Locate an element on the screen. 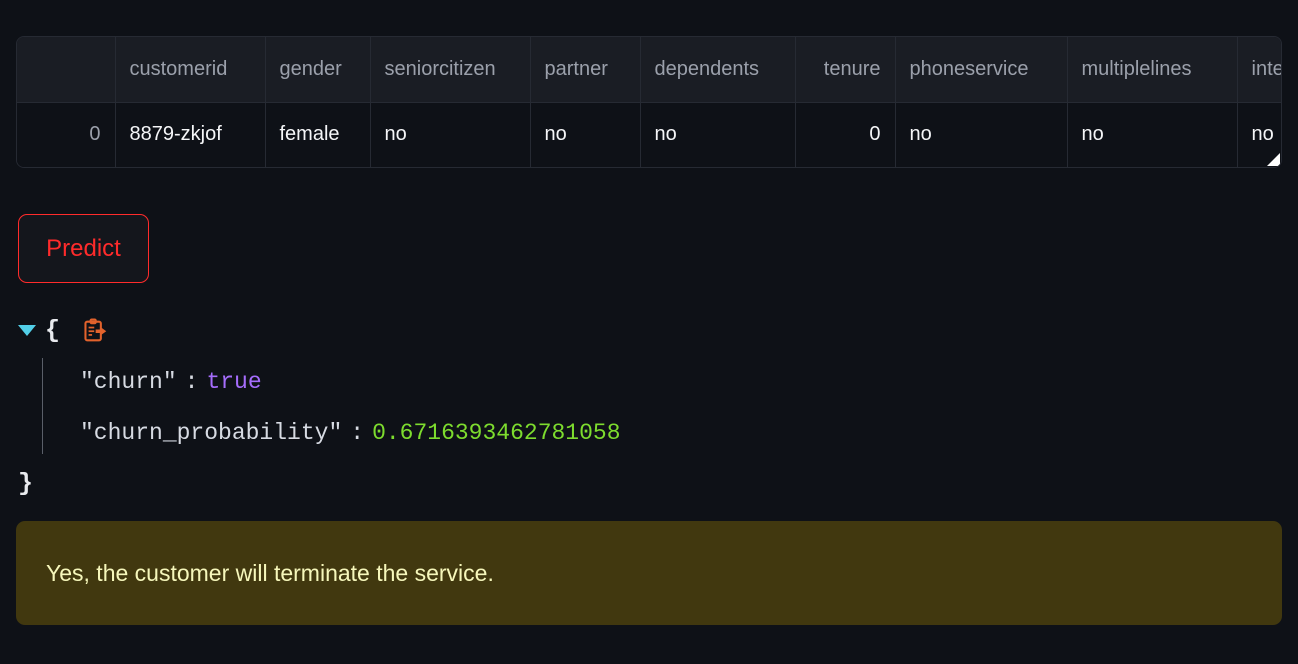  cell-phoneservice: no is located at coordinates (981, 134).